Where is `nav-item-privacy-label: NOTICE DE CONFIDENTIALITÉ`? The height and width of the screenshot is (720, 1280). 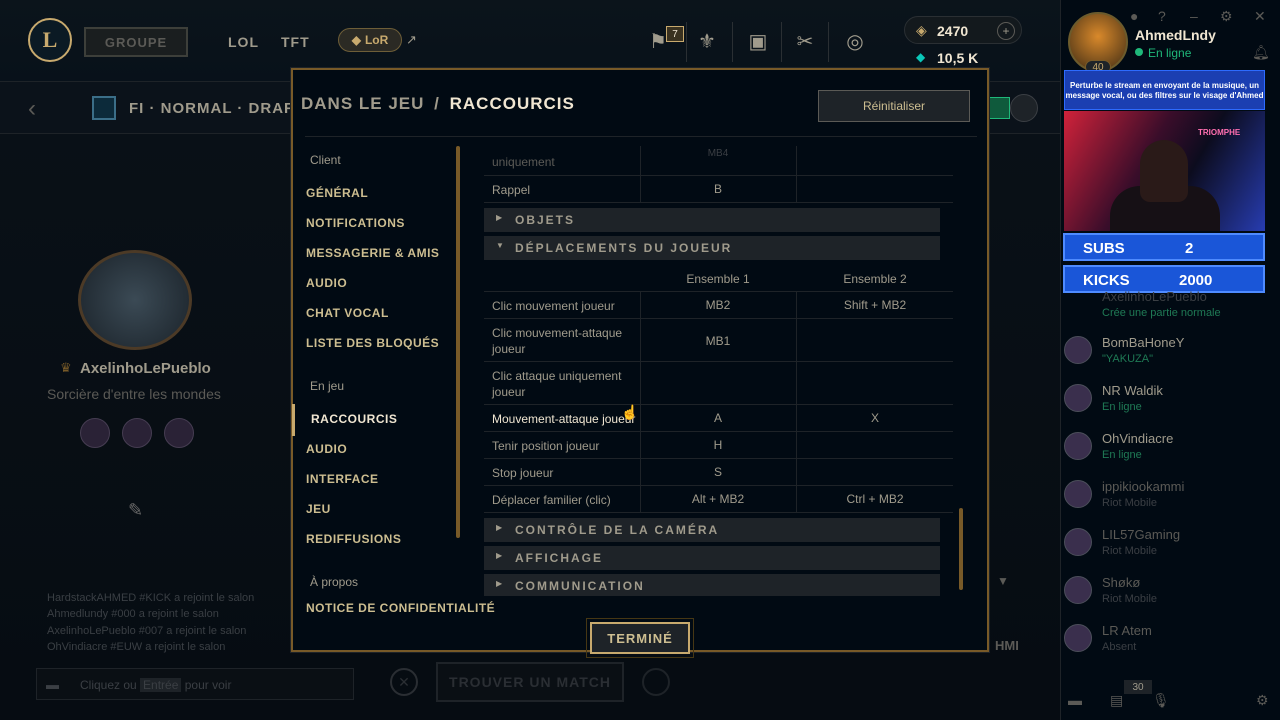
nav-item-privacy-label: NOTICE DE CONFIDENTIALITÉ is located at coordinates (401, 608).